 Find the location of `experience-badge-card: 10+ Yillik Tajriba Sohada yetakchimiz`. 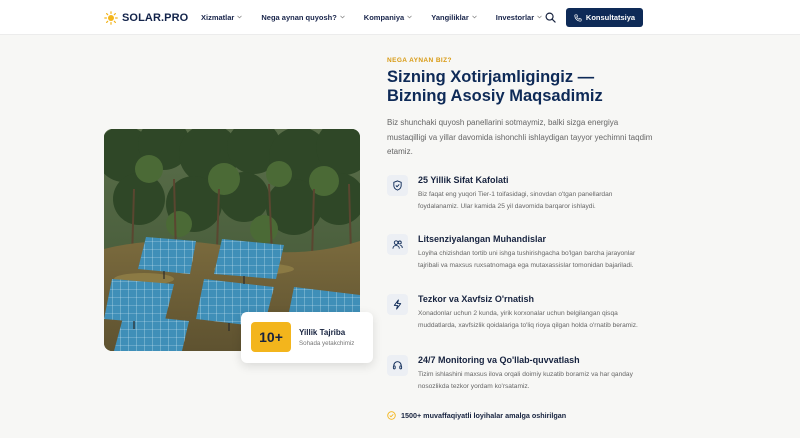

experience-badge-card: 10+ Yillik Tajriba Sohada yetakchimiz is located at coordinates (307, 337).